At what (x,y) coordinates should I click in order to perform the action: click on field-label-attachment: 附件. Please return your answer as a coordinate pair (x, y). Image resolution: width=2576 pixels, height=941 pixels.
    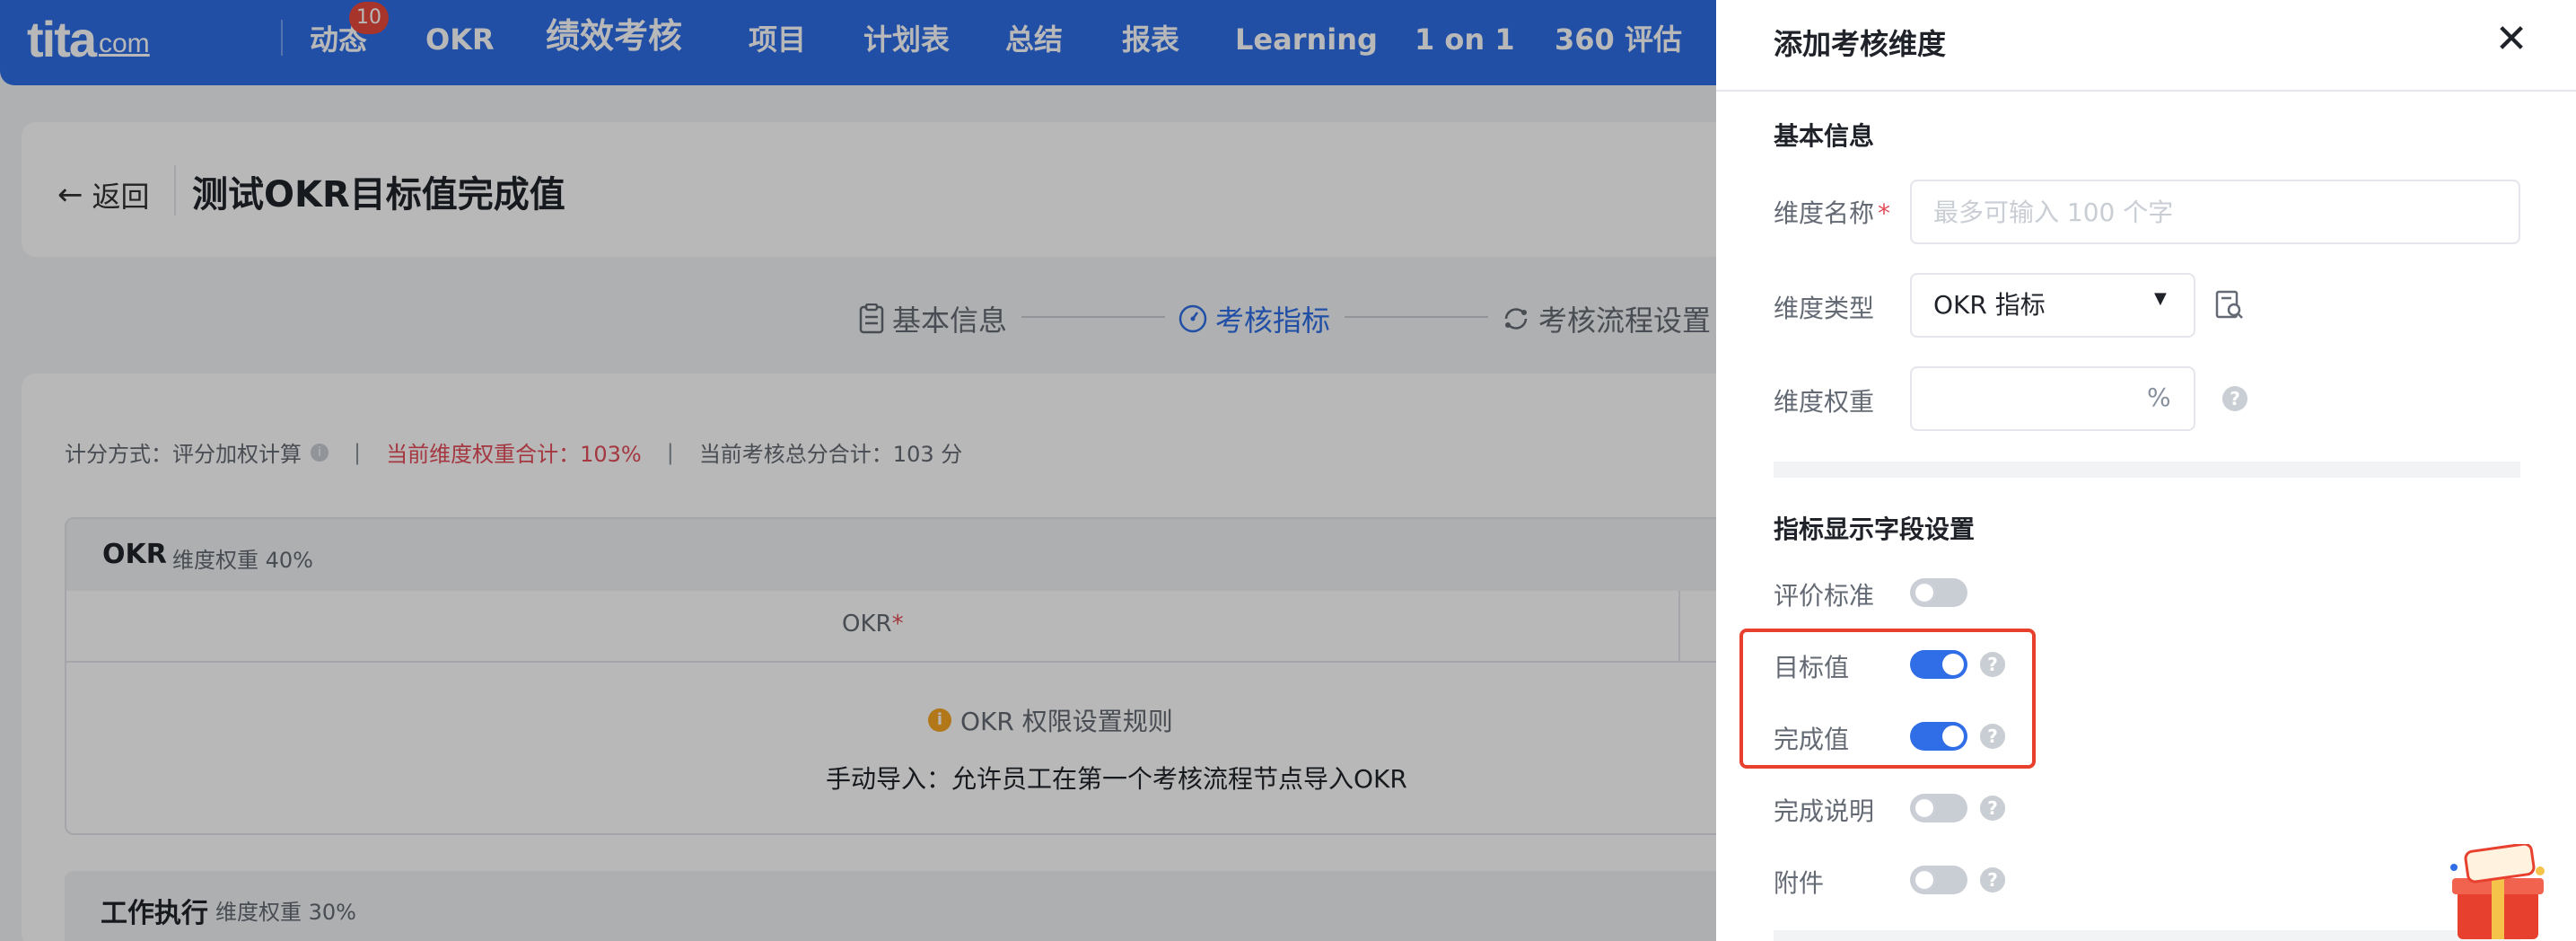
    Looking at the image, I should click on (1799, 883).